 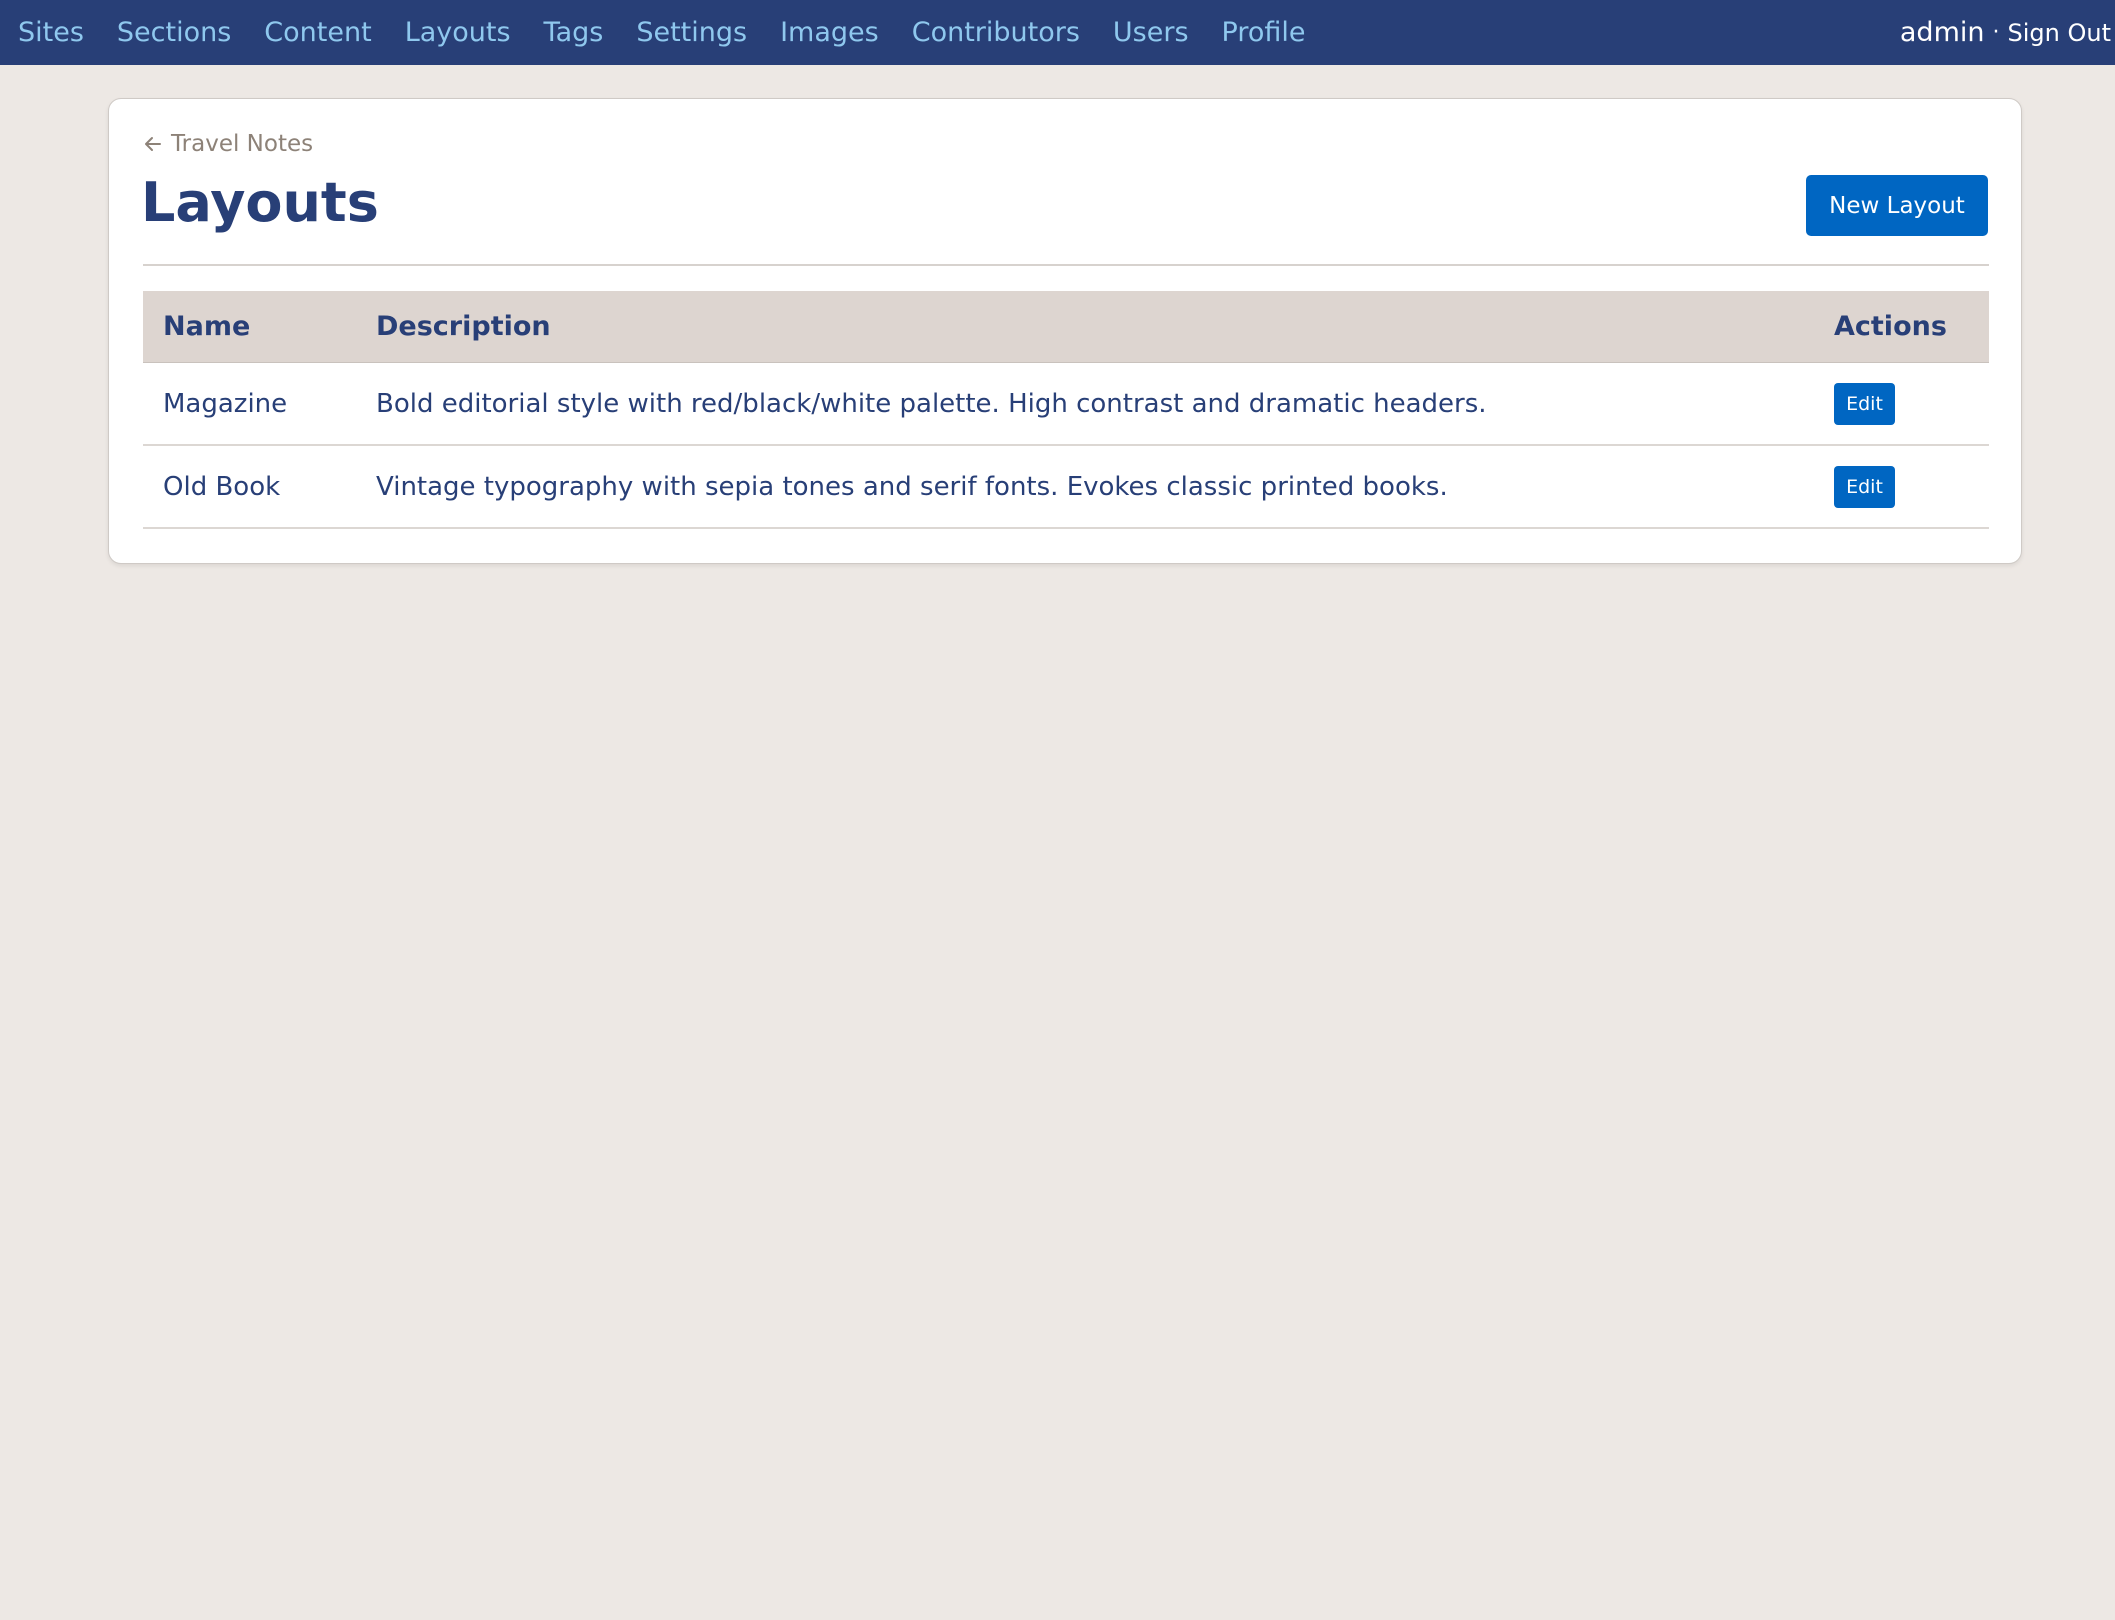 I want to click on nav-item-users: Users, so click(x=1151, y=32).